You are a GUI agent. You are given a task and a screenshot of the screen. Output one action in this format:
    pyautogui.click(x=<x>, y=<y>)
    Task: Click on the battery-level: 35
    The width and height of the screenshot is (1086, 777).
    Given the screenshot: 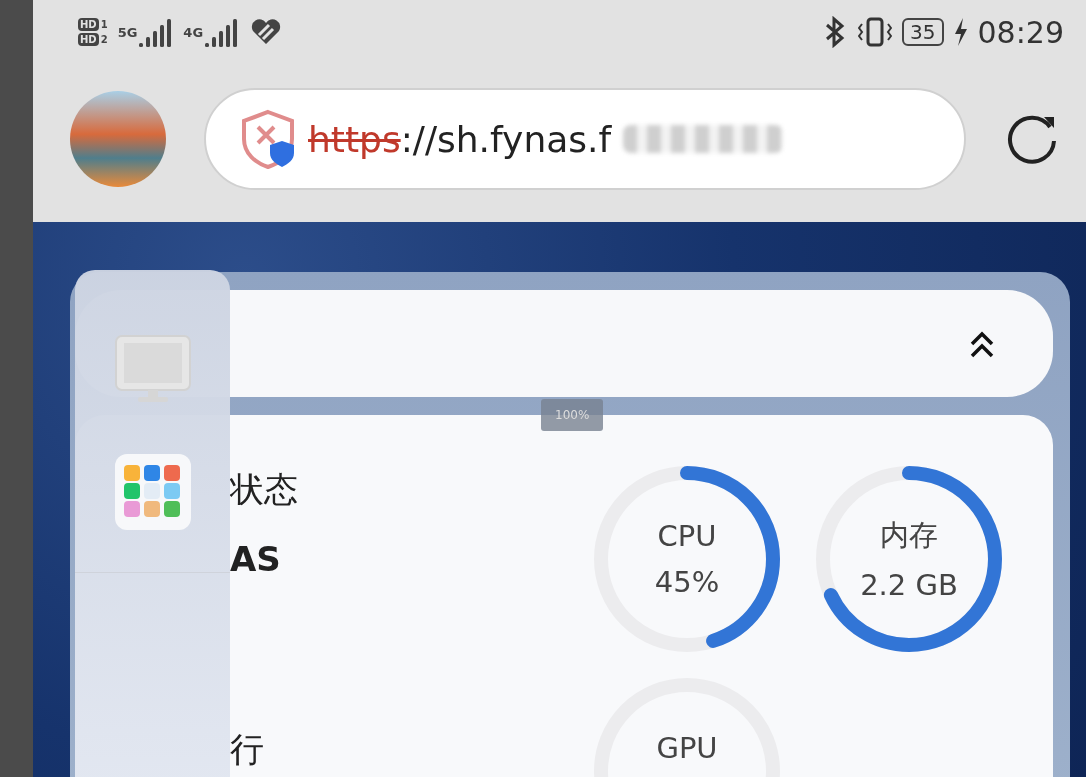 What is the action you would take?
    pyautogui.click(x=923, y=32)
    